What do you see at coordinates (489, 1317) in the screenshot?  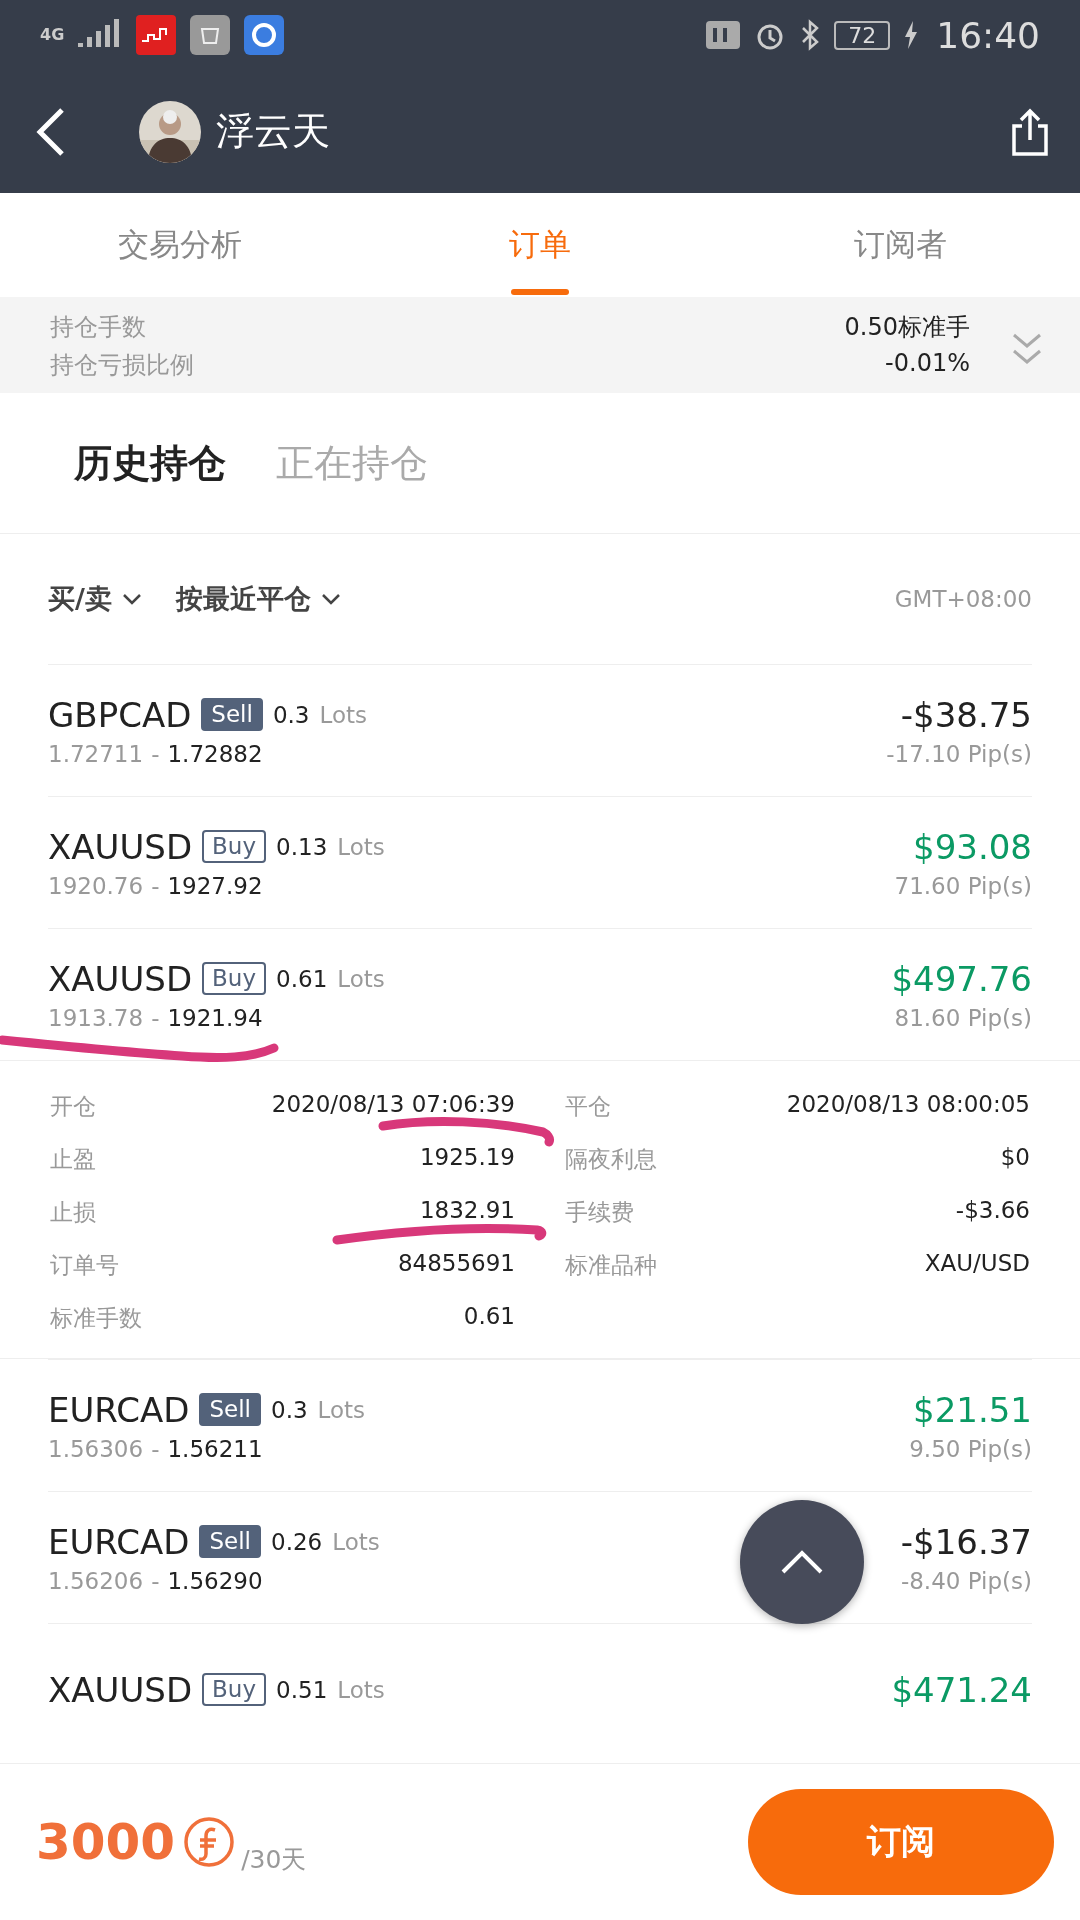 I see `detail-value: 0.61` at bounding box center [489, 1317].